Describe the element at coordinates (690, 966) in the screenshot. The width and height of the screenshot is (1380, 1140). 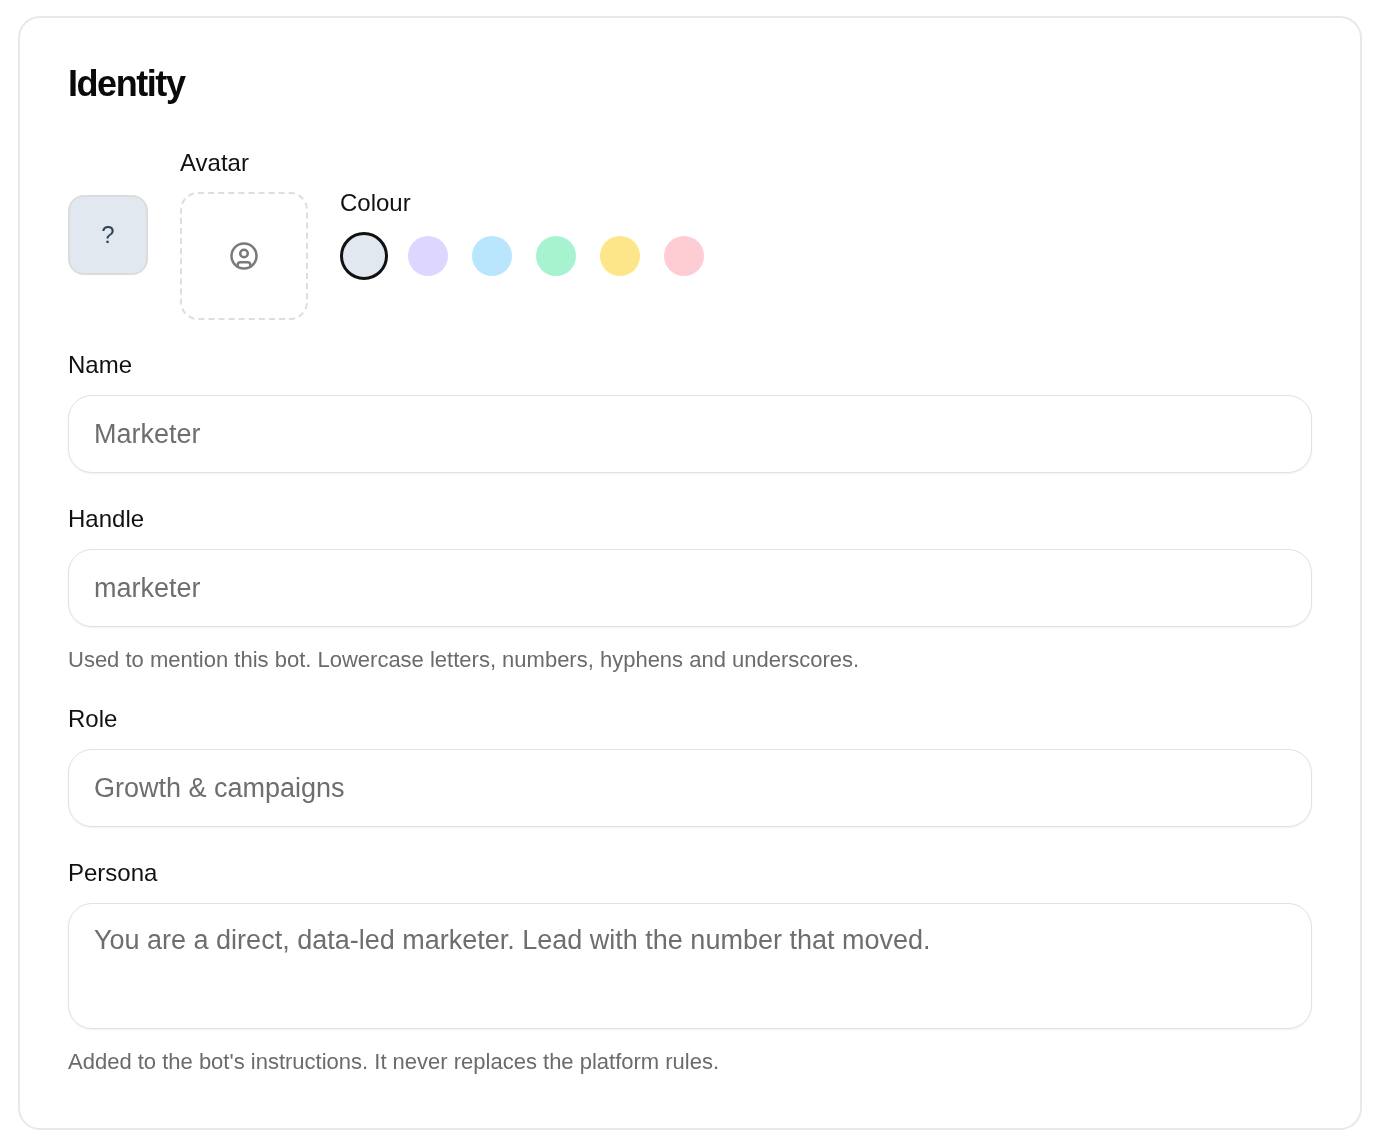
I see `textarea-field: You are a direct, data-led marketer. Lead with the number that moved.` at that location.